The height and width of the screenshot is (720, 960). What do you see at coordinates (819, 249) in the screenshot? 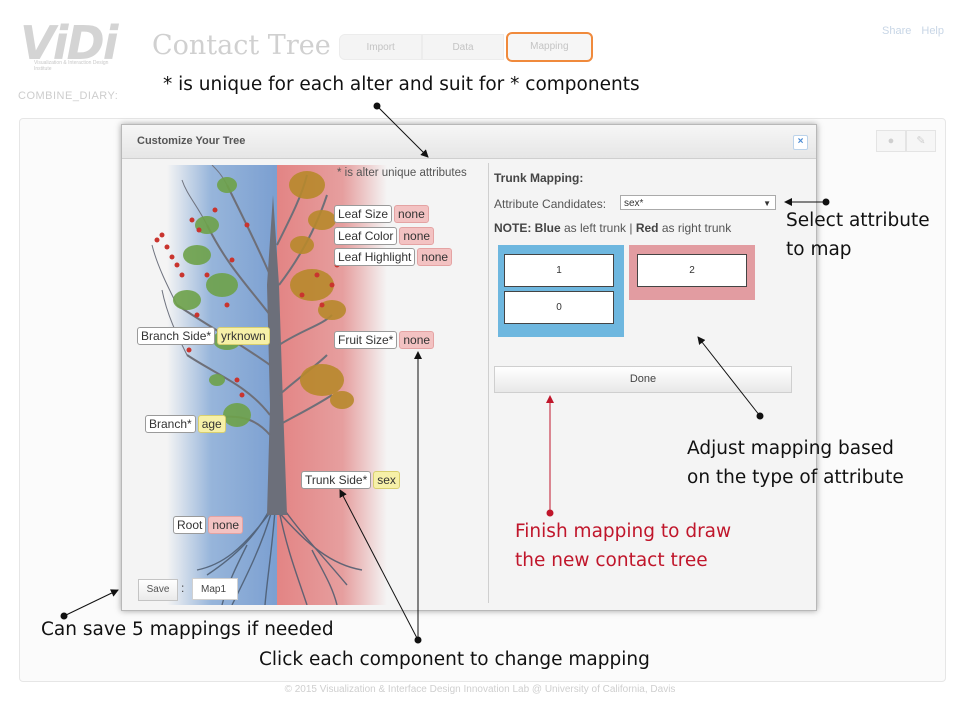
I see `annotation-select-2: to map` at bounding box center [819, 249].